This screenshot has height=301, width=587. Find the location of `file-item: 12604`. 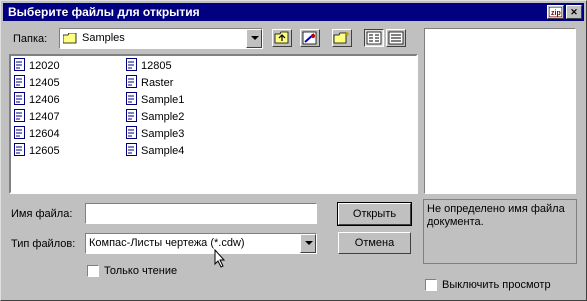

file-item: 12604 is located at coordinates (37, 134).